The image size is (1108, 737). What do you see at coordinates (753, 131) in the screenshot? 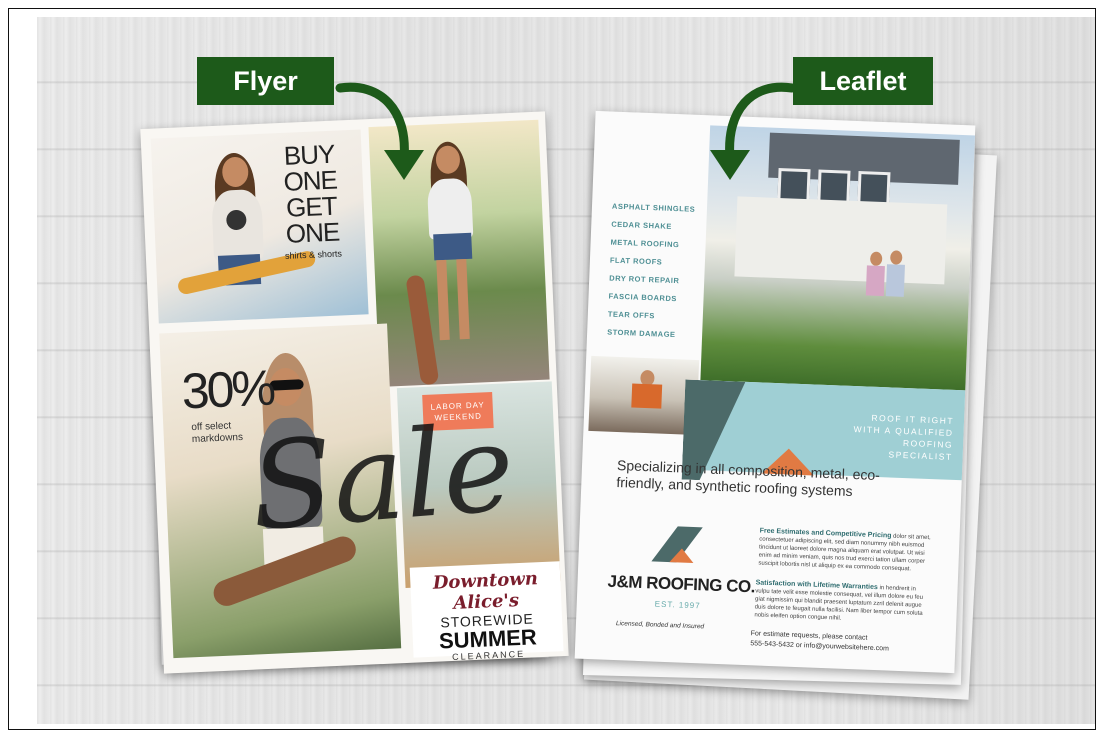
I see `leaflet-arrow-icon` at bounding box center [753, 131].